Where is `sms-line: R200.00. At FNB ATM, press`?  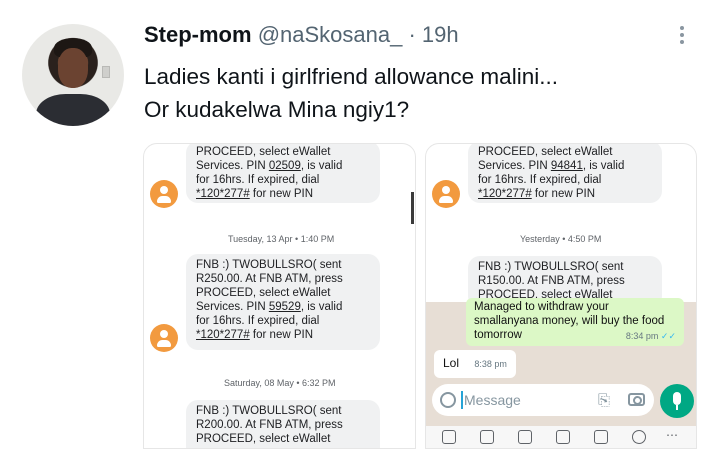 sms-line: R200.00. At FNB ATM, press is located at coordinates (269, 425).